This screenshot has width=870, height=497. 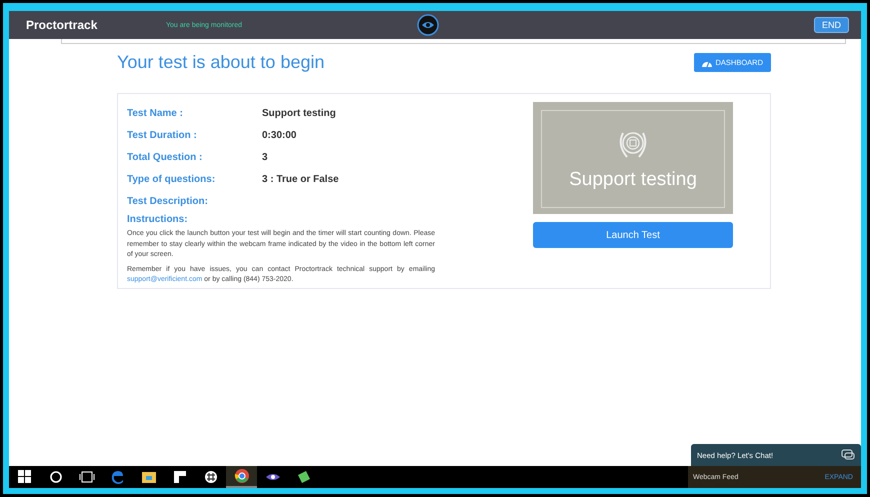 I want to click on cover-title: Support testing, so click(x=633, y=180).